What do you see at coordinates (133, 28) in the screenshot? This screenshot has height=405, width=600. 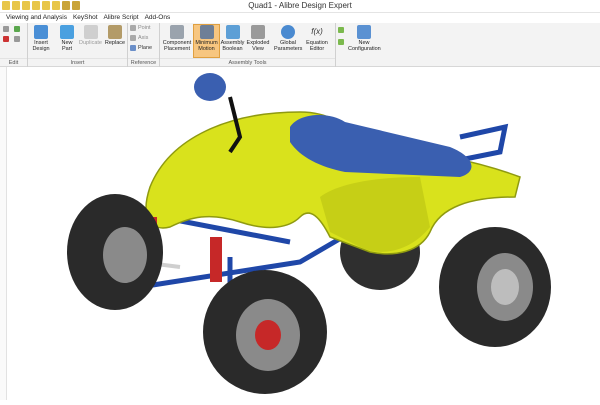 I see `point-icon` at bounding box center [133, 28].